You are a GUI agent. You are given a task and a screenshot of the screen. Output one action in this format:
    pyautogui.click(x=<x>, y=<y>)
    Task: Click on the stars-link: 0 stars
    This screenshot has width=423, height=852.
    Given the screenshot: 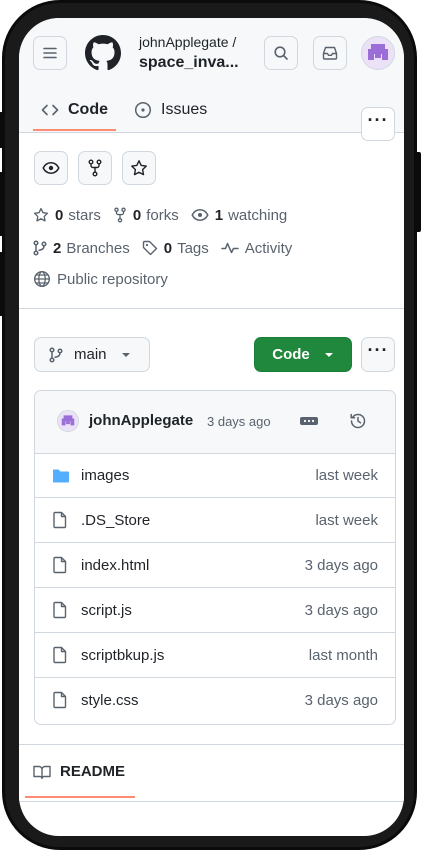 What is the action you would take?
    pyautogui.click(x=67, y=215)
    